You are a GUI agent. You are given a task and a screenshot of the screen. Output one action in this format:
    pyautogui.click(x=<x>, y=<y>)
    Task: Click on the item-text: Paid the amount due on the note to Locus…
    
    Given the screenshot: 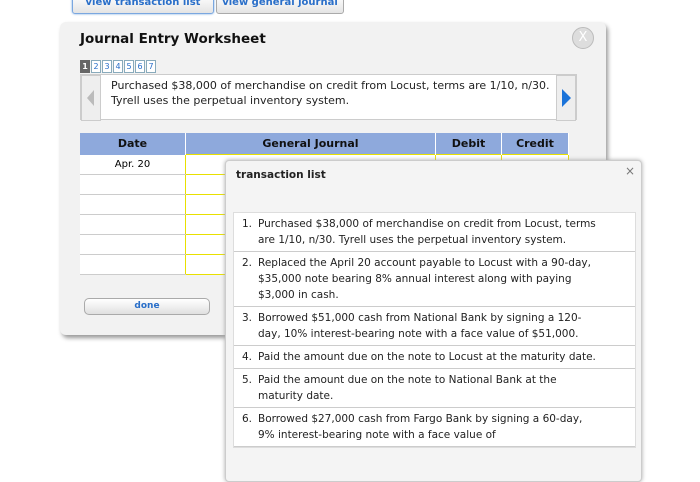 What is the action you would take?
    pyautogui.click(x=427, y=357)
    